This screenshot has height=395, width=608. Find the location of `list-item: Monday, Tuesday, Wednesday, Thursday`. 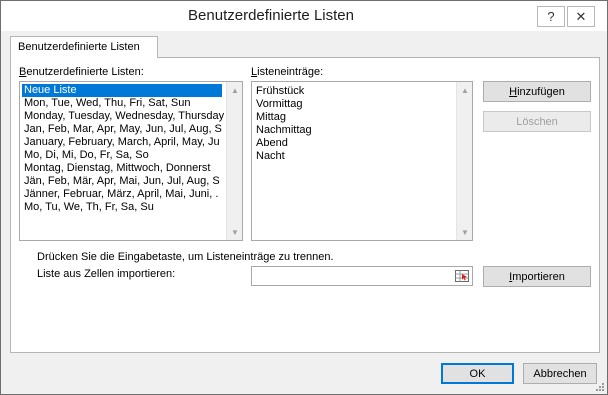

list-item: Monday, Tuesday, Wednesday, Thursday is located at coordinates (123, 116).